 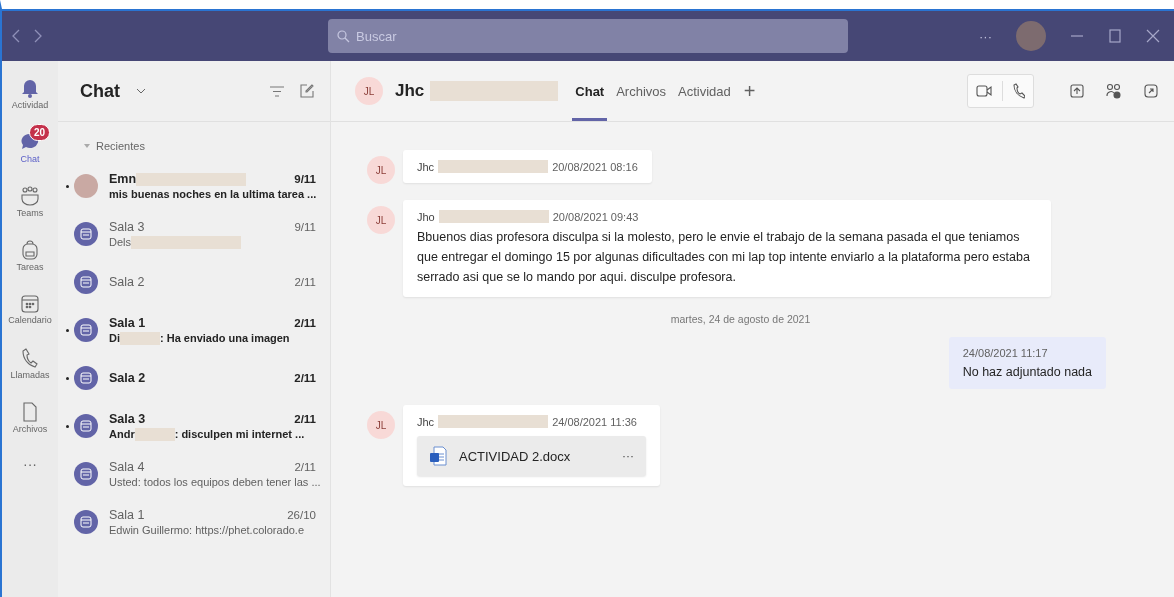 What do you see at coordinates (30, 196) in the screenshot?
I see `people-icon` at bounding box center [30, 196].